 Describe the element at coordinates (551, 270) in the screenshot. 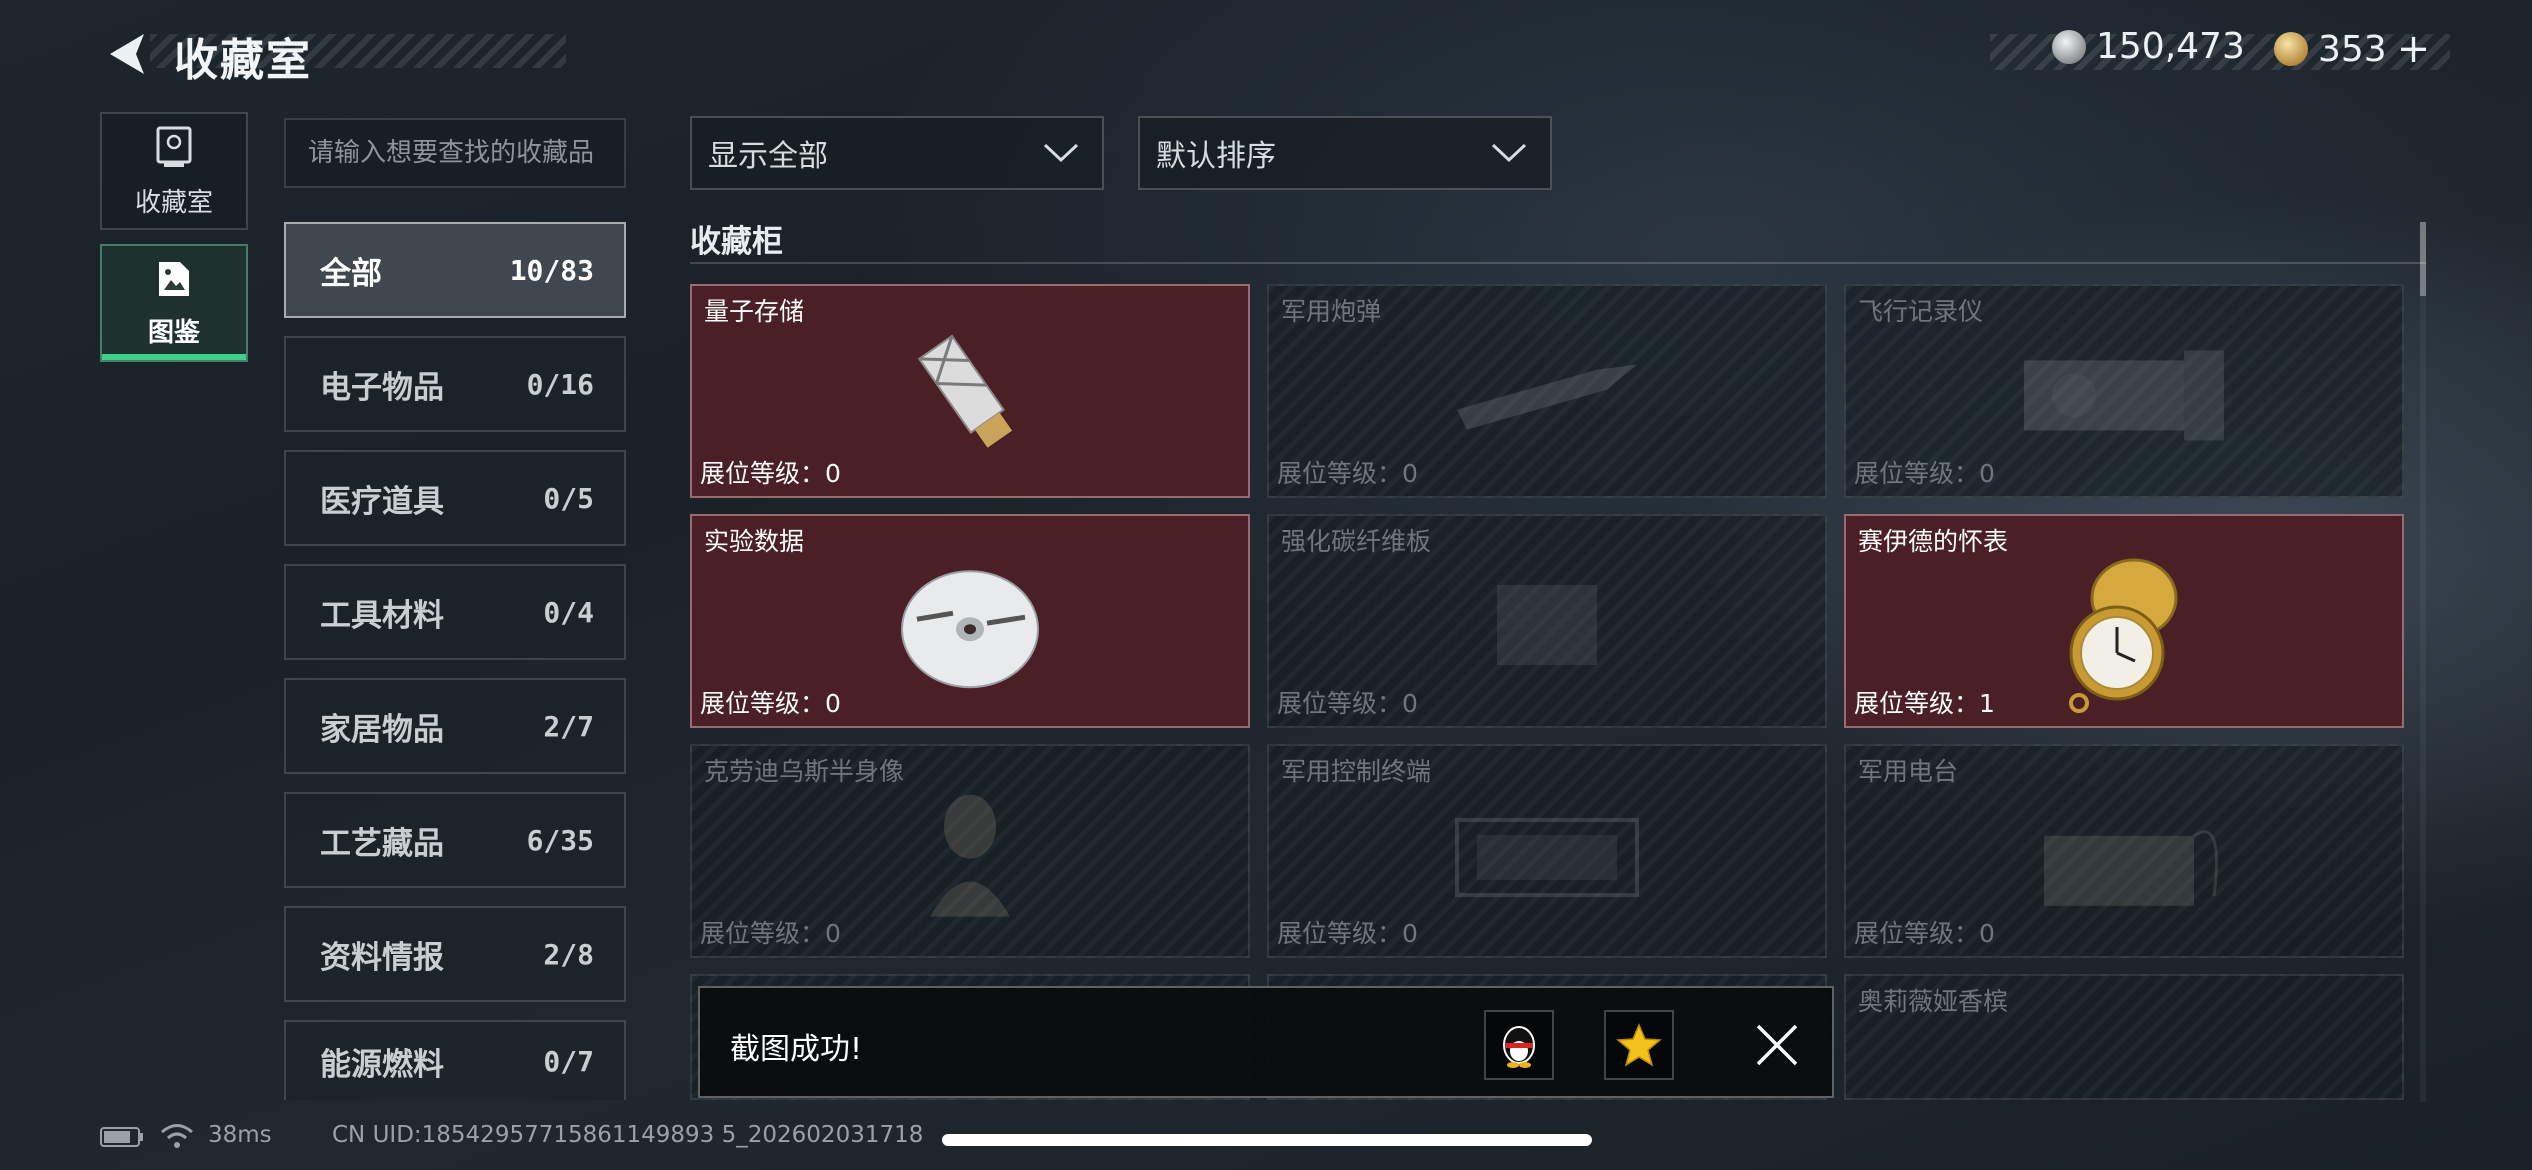

I see `category-count: 10/83` at that location.